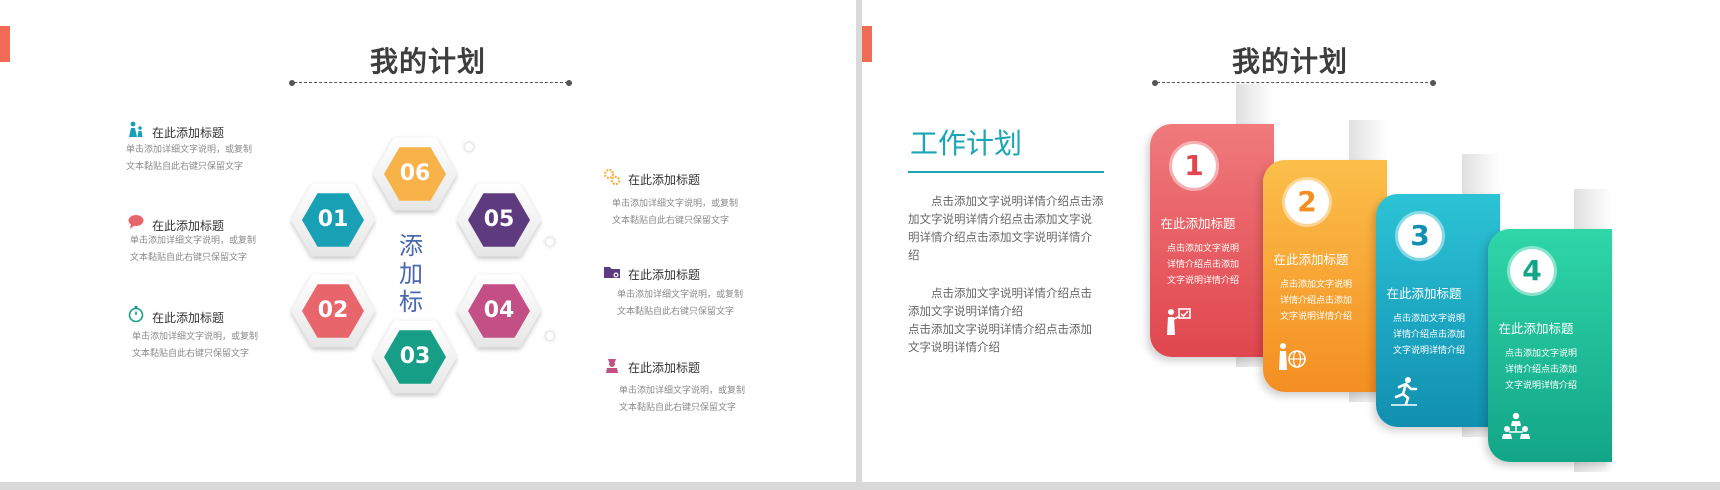 The width and height of the screenshot is (1720, 490). I want to click on folder-icon, so click(612, 272).